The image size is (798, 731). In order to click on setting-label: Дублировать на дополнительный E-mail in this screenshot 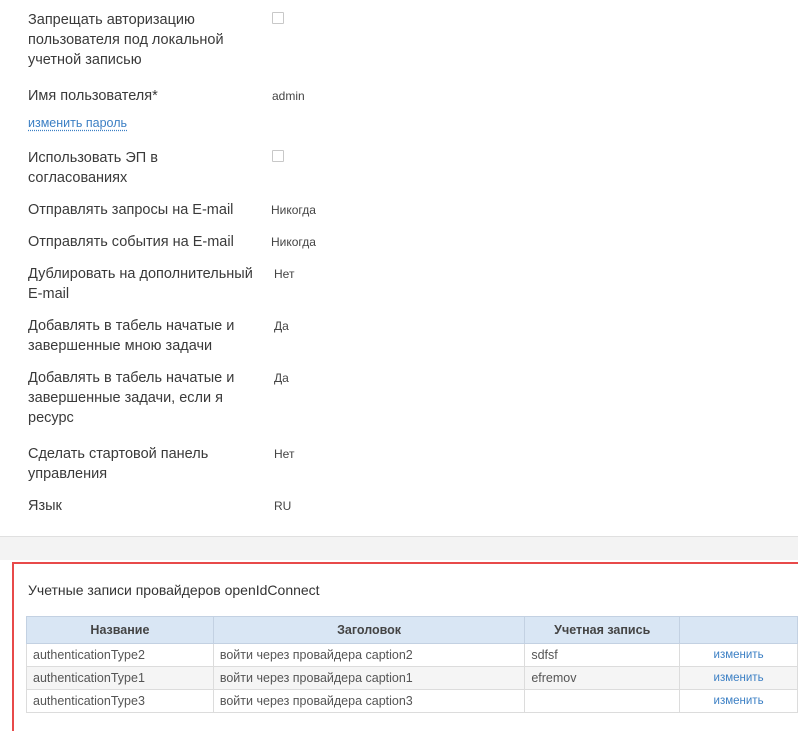, I will do `click(140, 284)`.